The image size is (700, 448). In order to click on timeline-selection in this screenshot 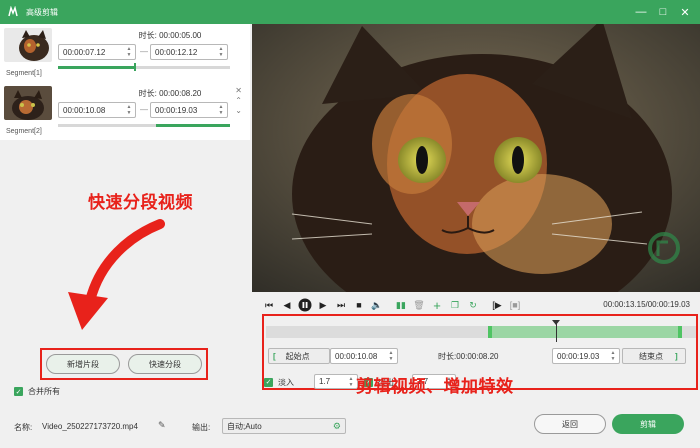, I will do `click(585, 332)`.